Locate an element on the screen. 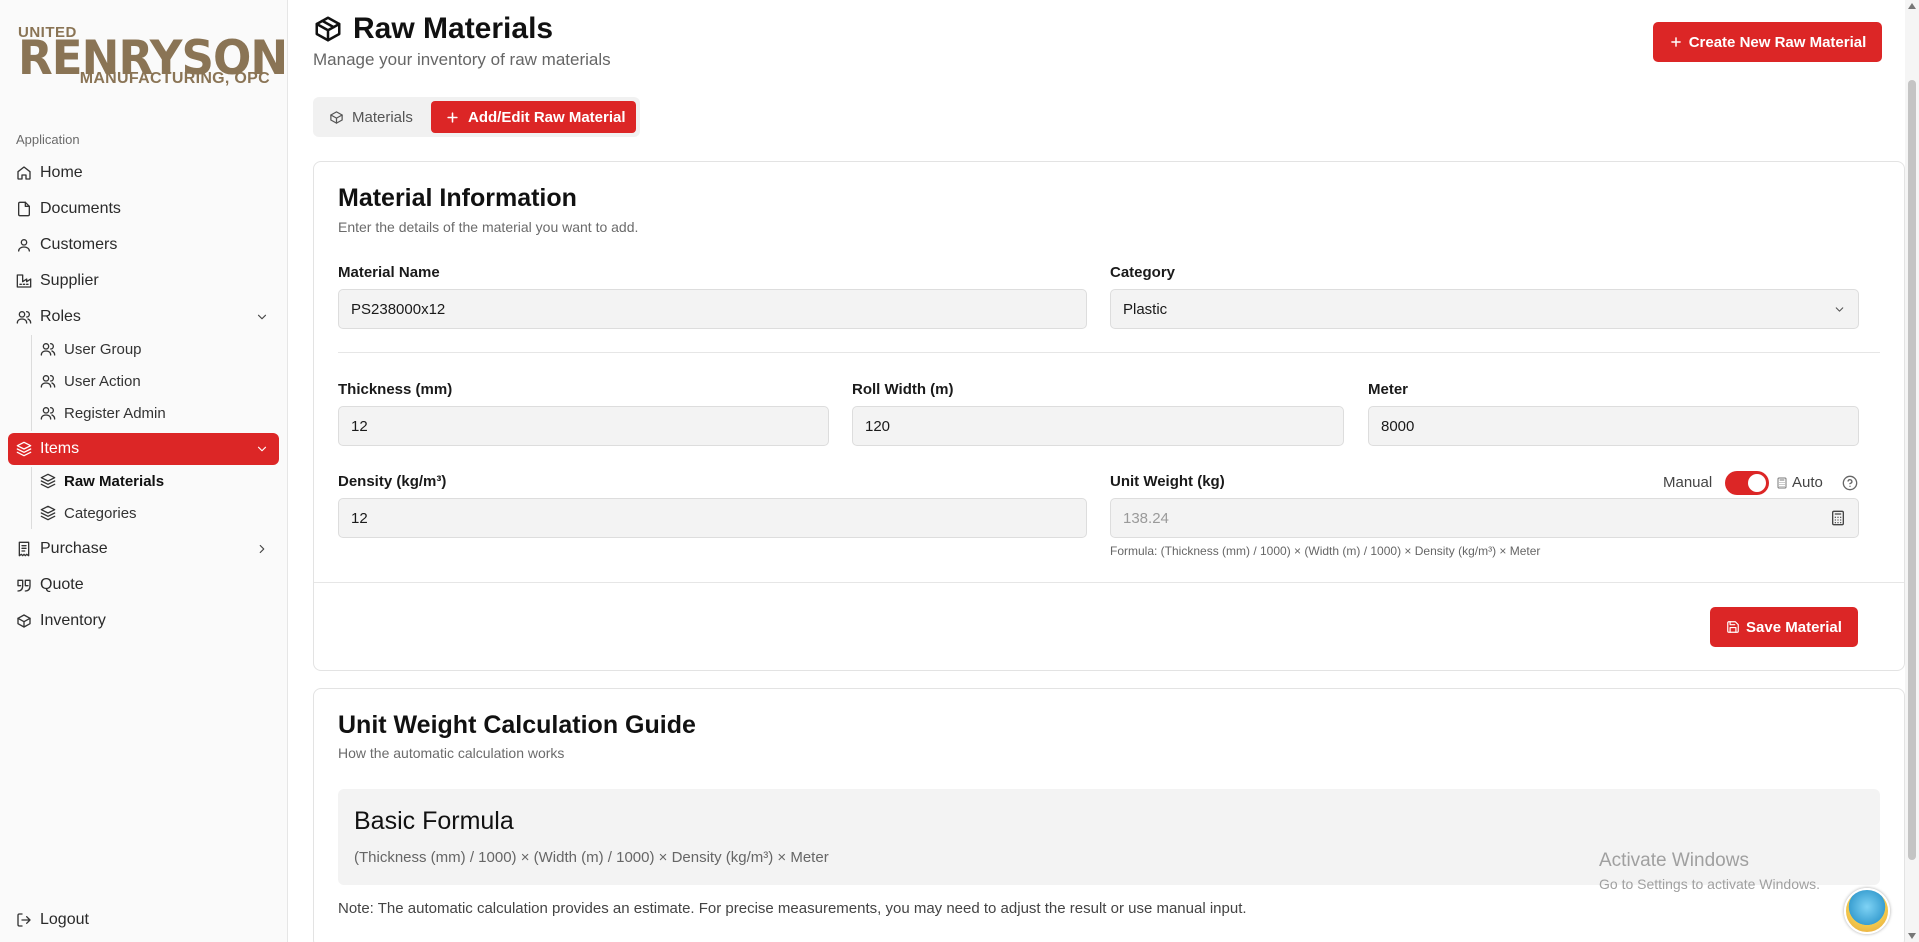 This screenshot has width=1919, height=942. receipt-icon is located at coordinates (24, 549).